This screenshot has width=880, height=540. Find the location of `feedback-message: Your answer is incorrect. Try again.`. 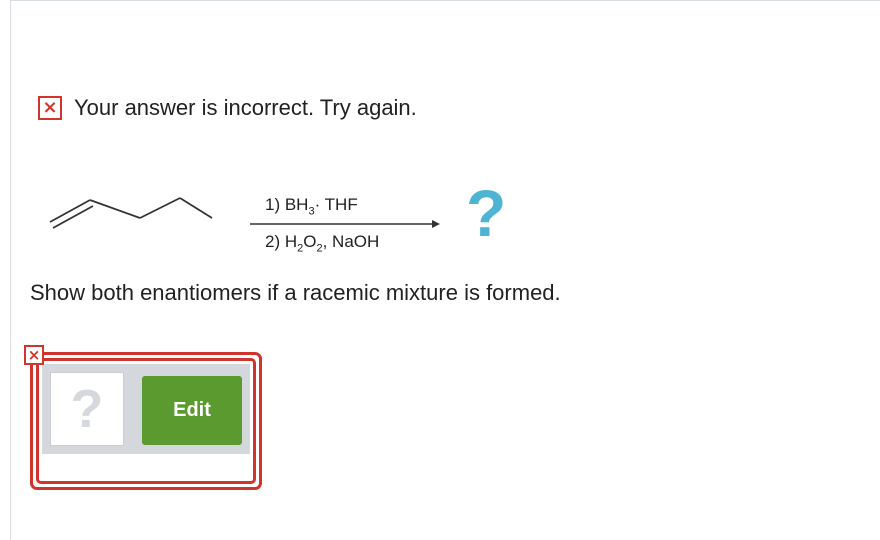

feedback-message: Your answer is incorrect. Try again. is located at coordinates (245, 107).